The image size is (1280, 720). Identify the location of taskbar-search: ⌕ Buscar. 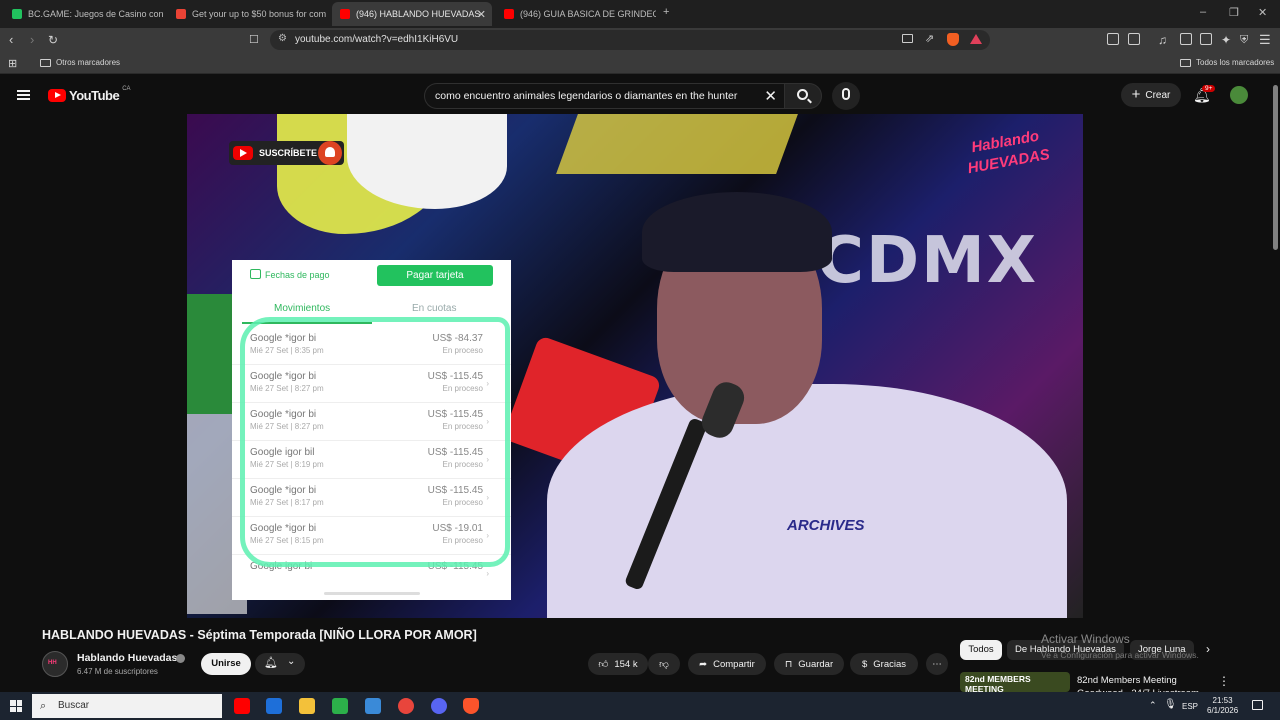
(127, 706).